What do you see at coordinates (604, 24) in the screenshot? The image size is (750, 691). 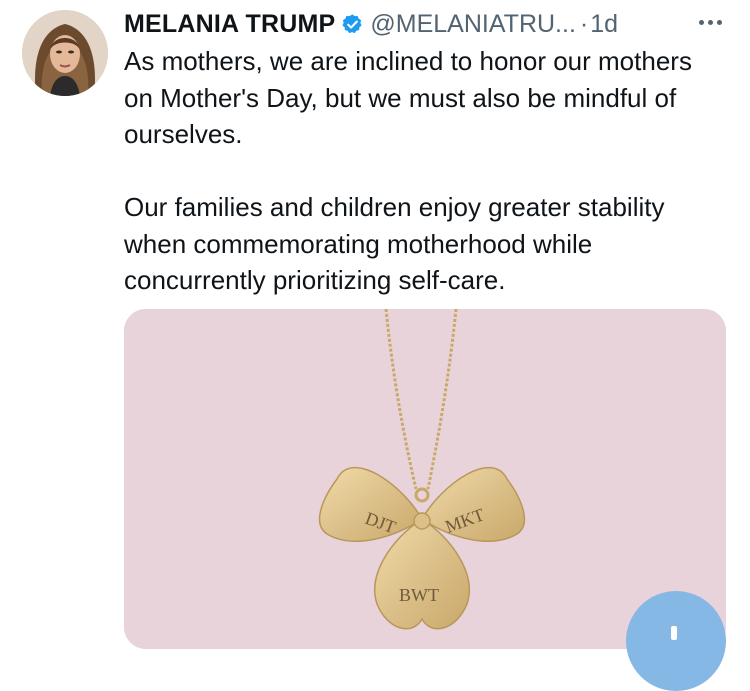 I see `tweet-timestamp: 1d` at bounding box center [604, 24].